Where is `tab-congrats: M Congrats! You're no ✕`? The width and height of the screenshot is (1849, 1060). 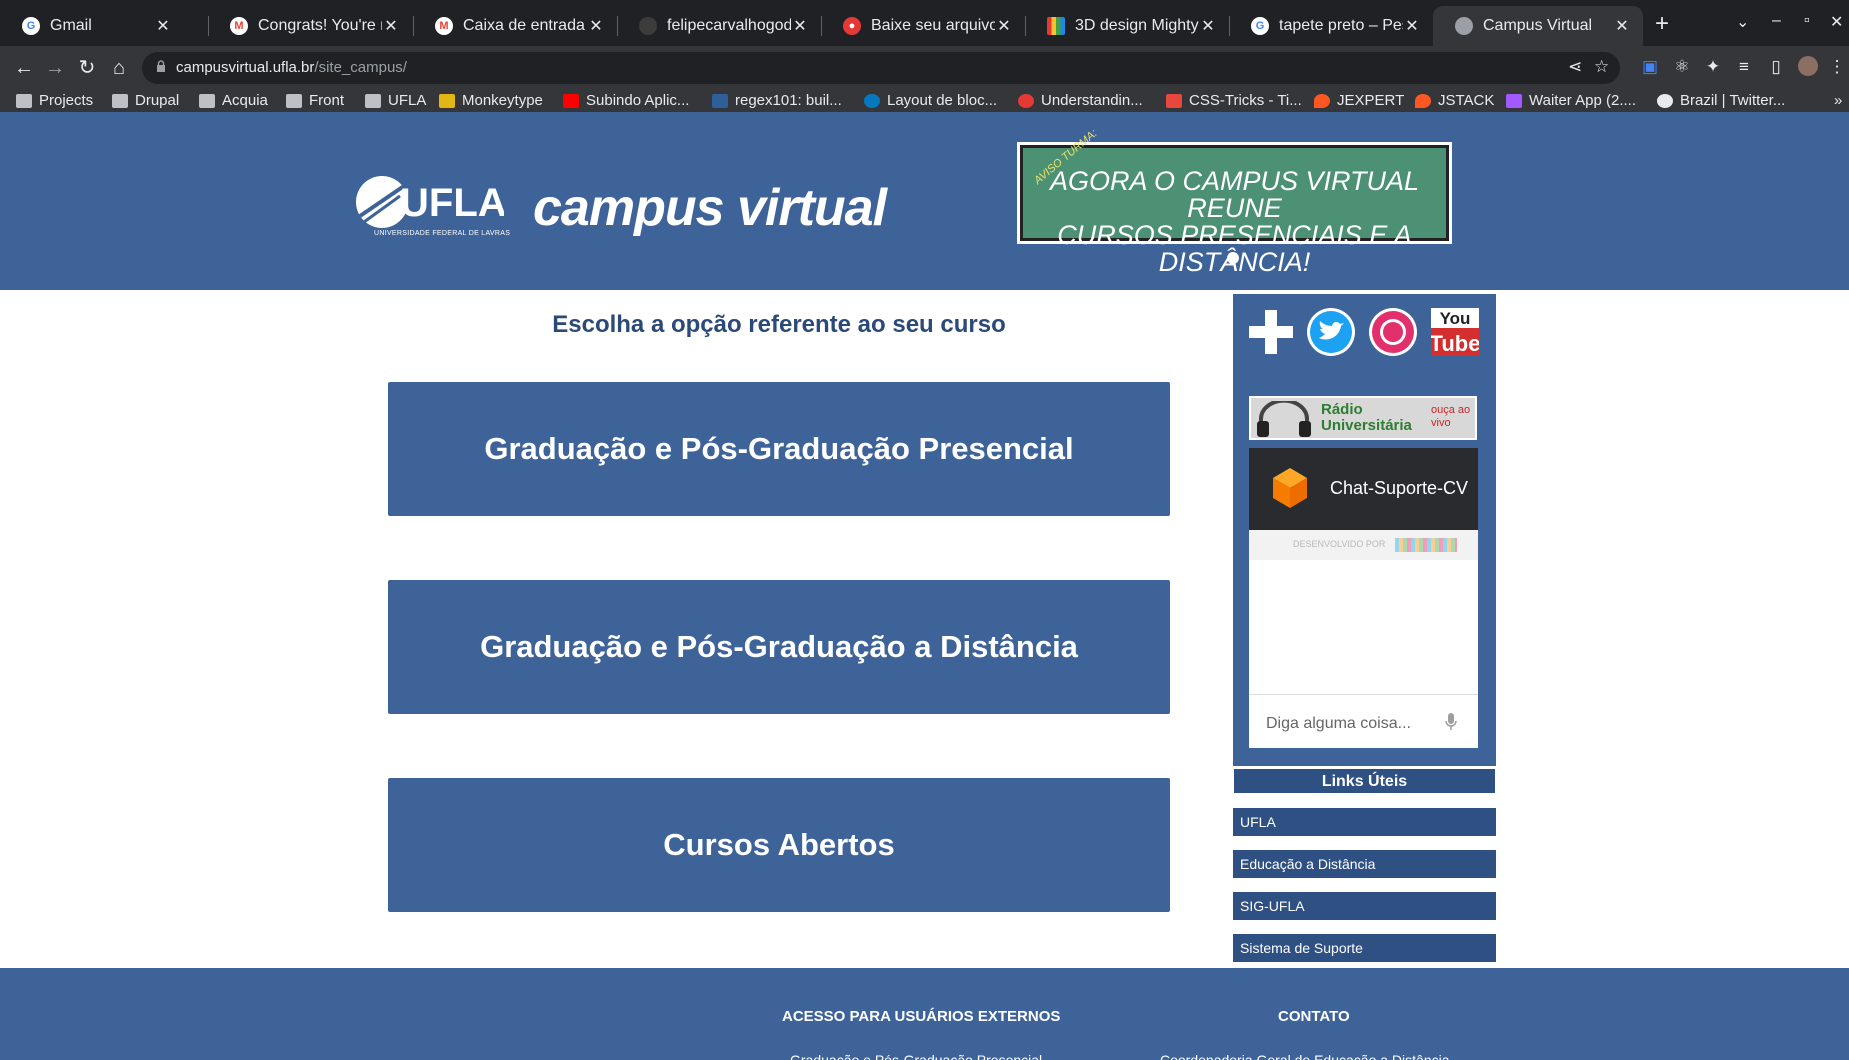 tab-congrats: M Congrats! You're no ✕ is located at coordinates (310, 26).